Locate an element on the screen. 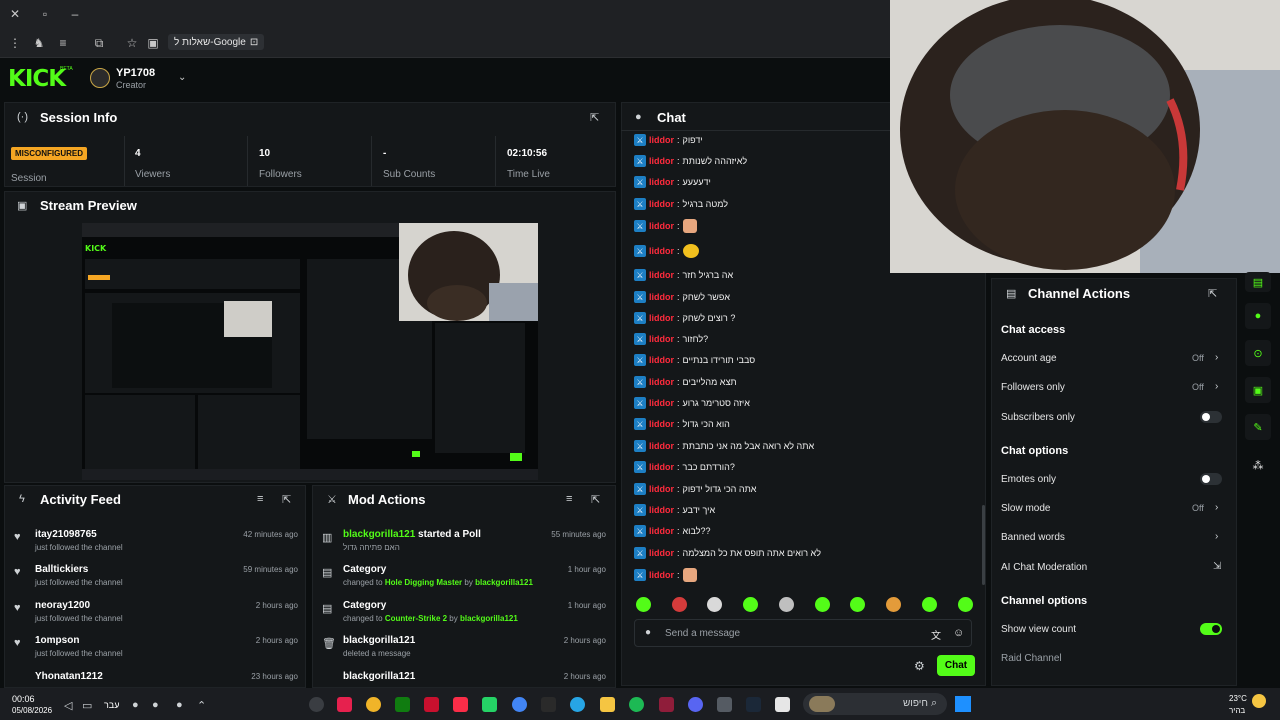 This screenshot has width=1280, height=720. feed-user: Yhonatan1212 is located at coordinates (69, 676).